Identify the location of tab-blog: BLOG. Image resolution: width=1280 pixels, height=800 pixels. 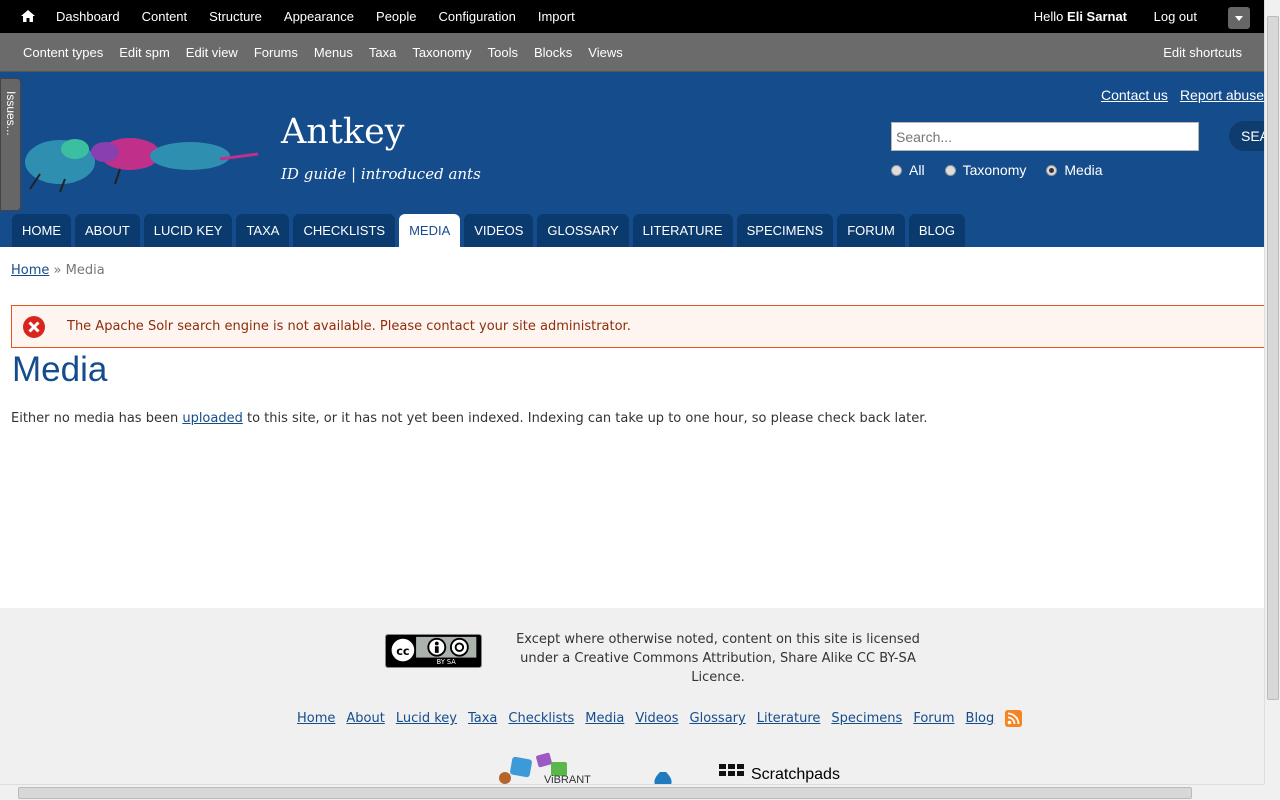
(936, 230).